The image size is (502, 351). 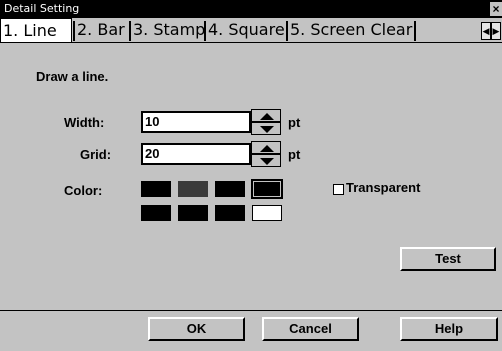 What do you see at coordinates (294, 154) in the screenshot?
I see `grid-unit: pt` at bounding box center [294, 154].